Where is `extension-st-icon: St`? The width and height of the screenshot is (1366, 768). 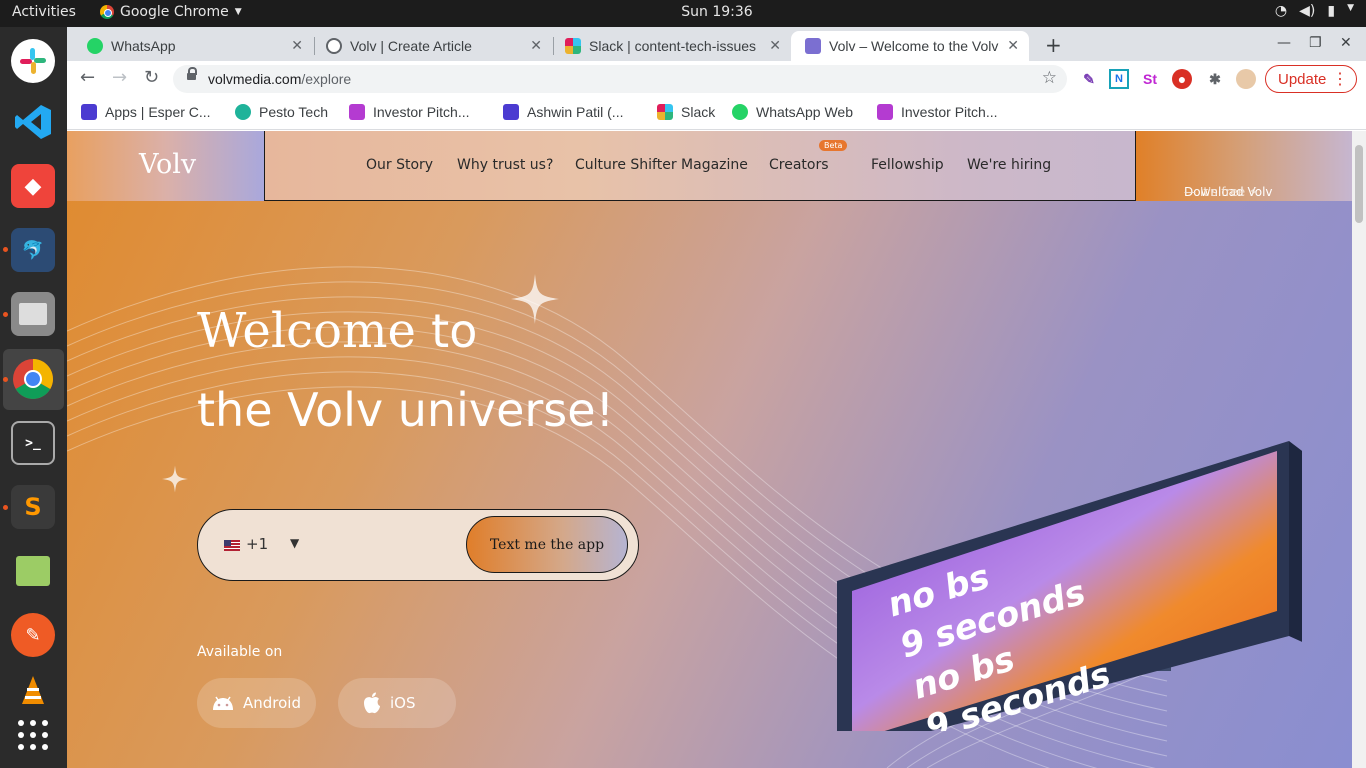 extension-st-icon: St is located at coordinates (1150, 79).